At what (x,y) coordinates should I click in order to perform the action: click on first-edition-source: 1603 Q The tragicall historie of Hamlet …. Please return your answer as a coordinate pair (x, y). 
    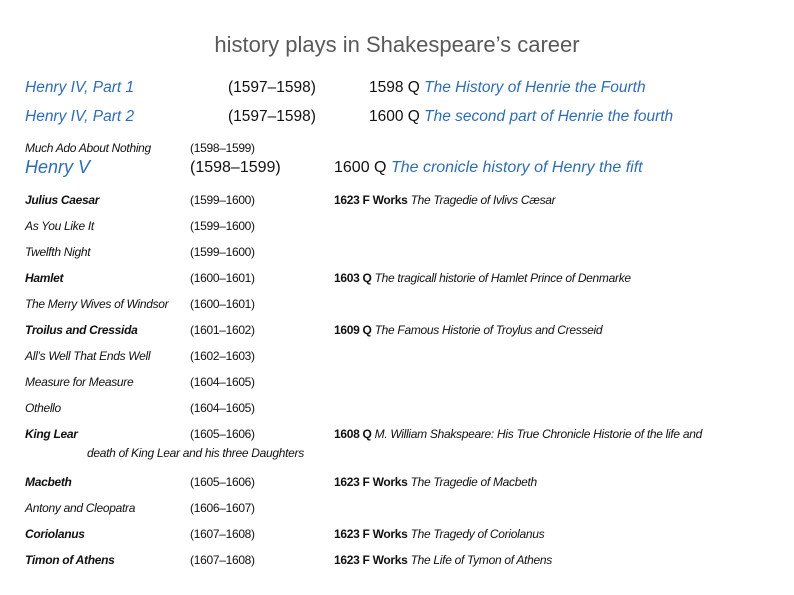
    Looking at the image, I should click on (482, 278).